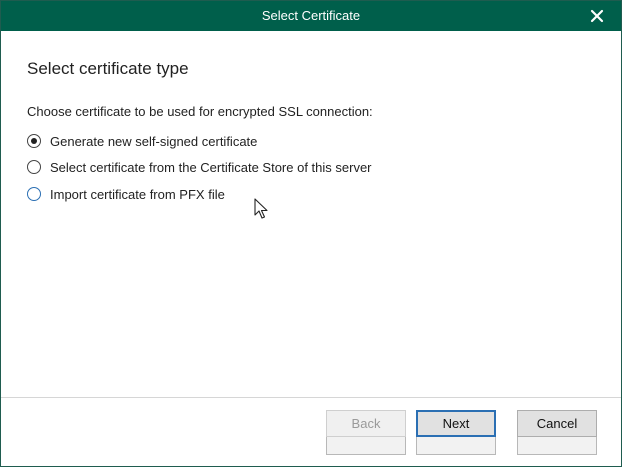 Image resolution: width=622 pixels, height=467 pixels. I want to click on back-button: Back, so click(366, 423).